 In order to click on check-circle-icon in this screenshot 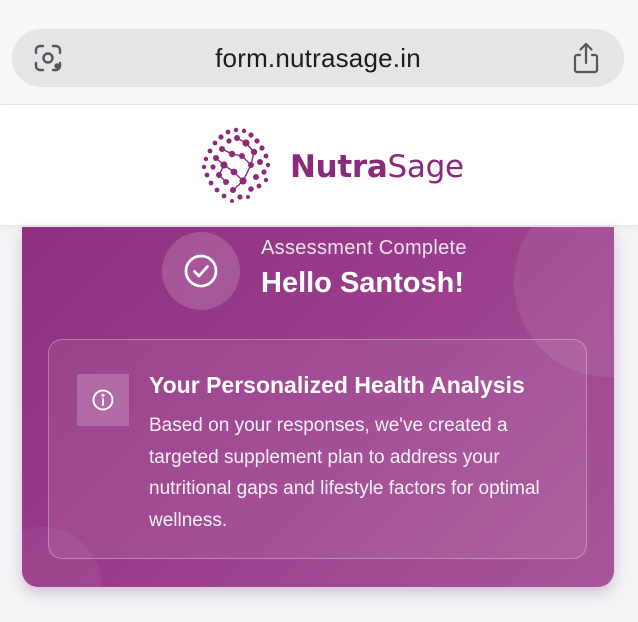, I will do `click(201, 271)`.